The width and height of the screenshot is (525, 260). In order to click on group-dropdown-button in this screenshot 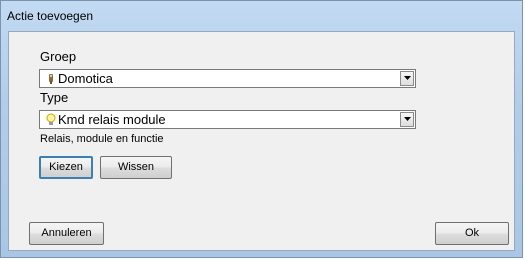, I will do `click(407, 78)`.